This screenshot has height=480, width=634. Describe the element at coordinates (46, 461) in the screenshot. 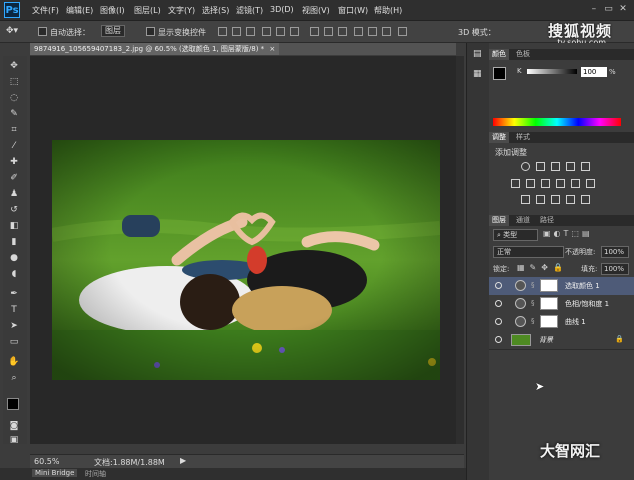

I see `zoom-level: 60.5%` at that location.